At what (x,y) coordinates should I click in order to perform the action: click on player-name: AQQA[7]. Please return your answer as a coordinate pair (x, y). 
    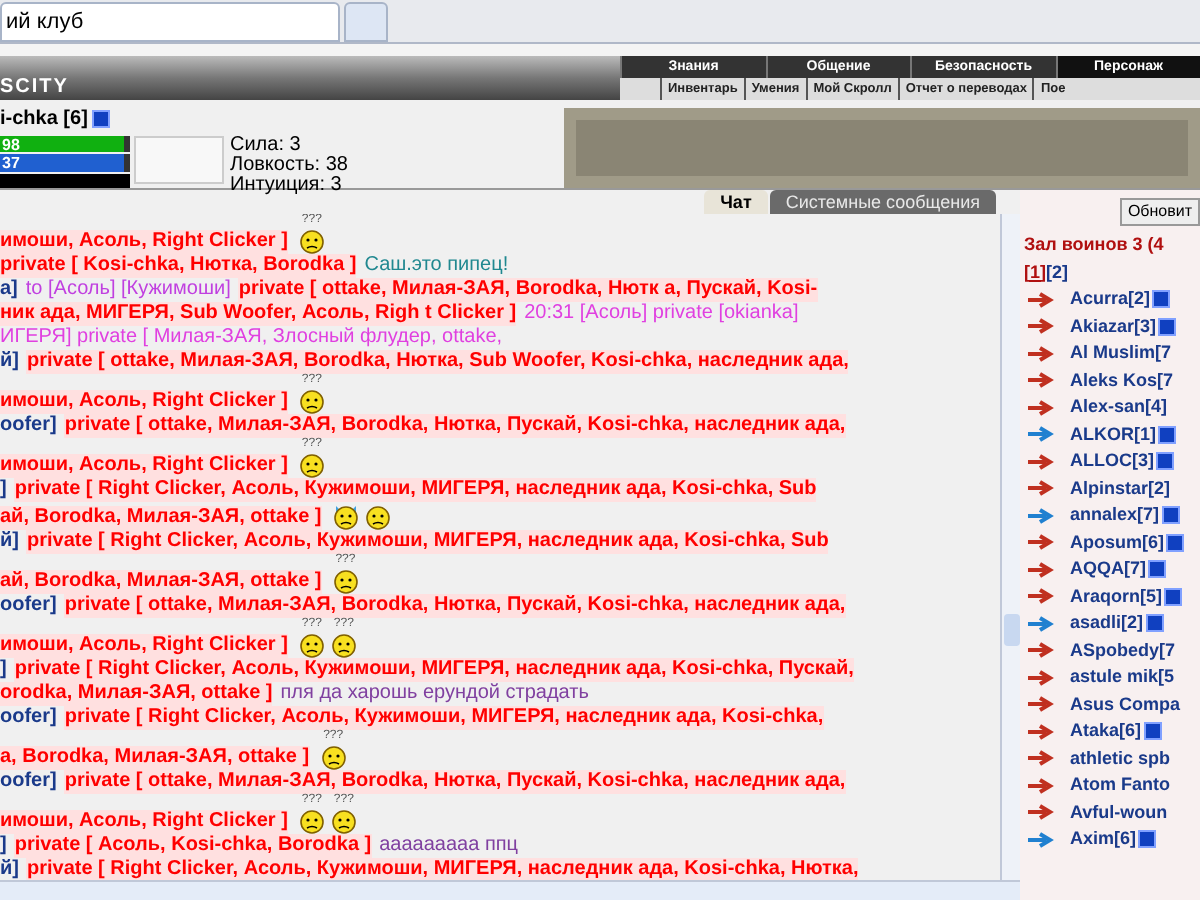
    Looking at the image, I should click on (1108, 569).